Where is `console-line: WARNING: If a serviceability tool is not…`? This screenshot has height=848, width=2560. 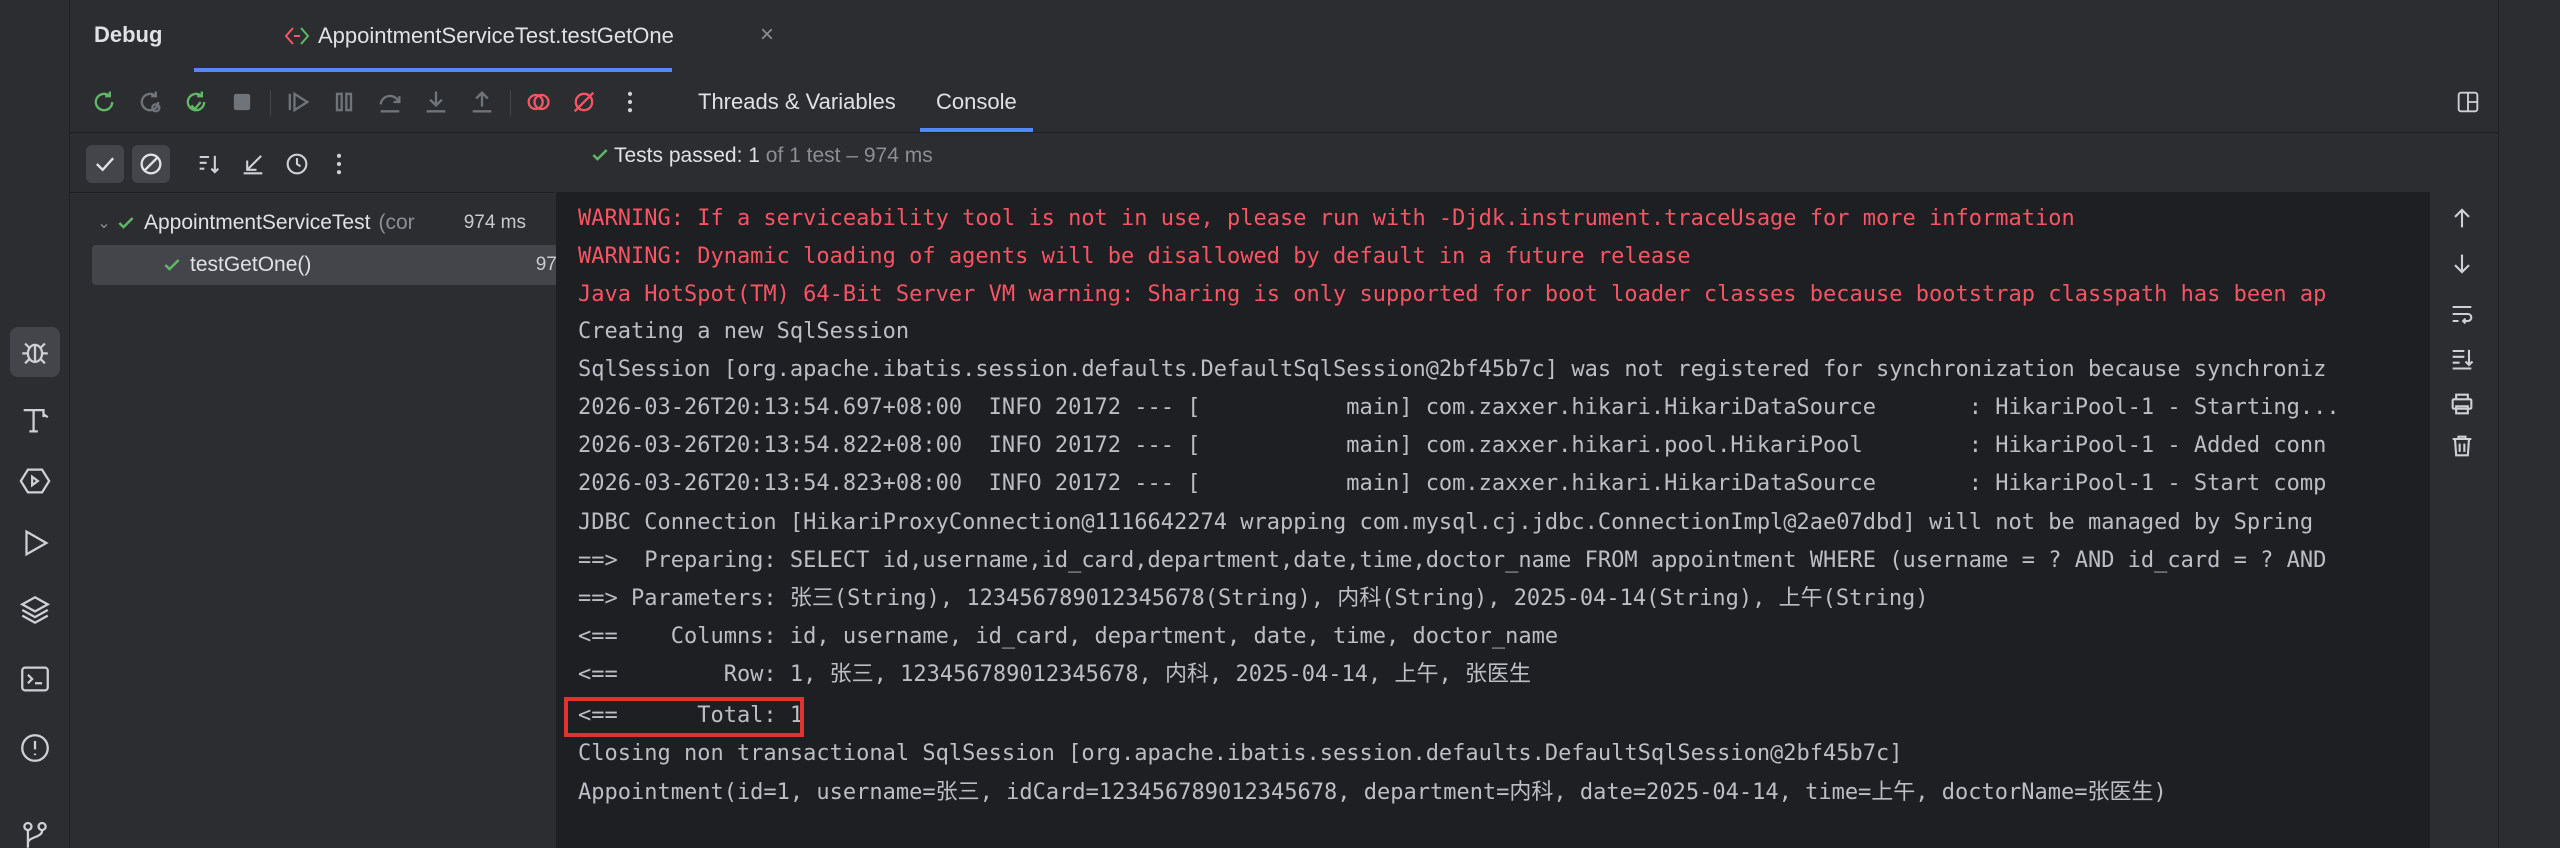
console-line: WARNING: If a serviceability tool is not… is located at coordinates (1326, 218).